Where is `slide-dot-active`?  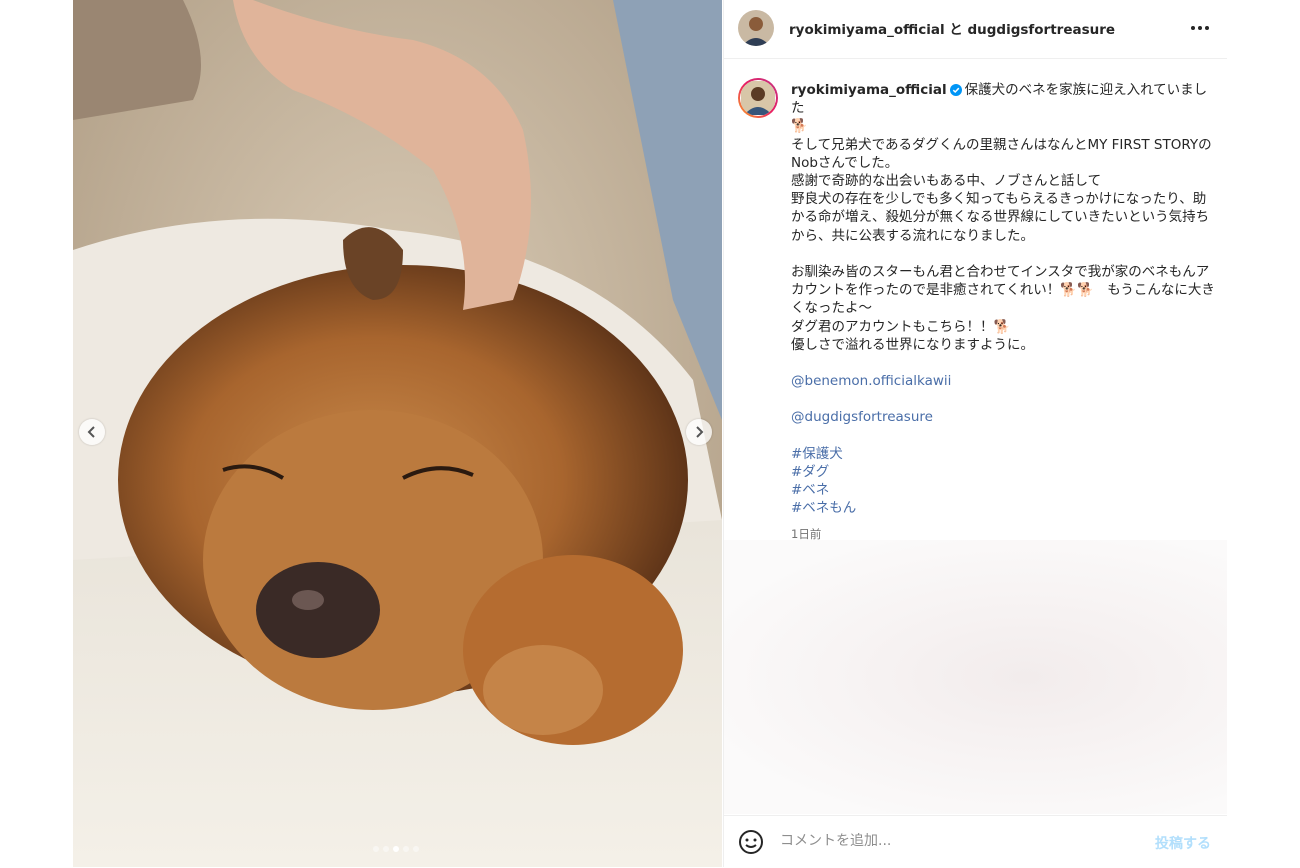
slide-dot-active is located at coordinates (396, 849).